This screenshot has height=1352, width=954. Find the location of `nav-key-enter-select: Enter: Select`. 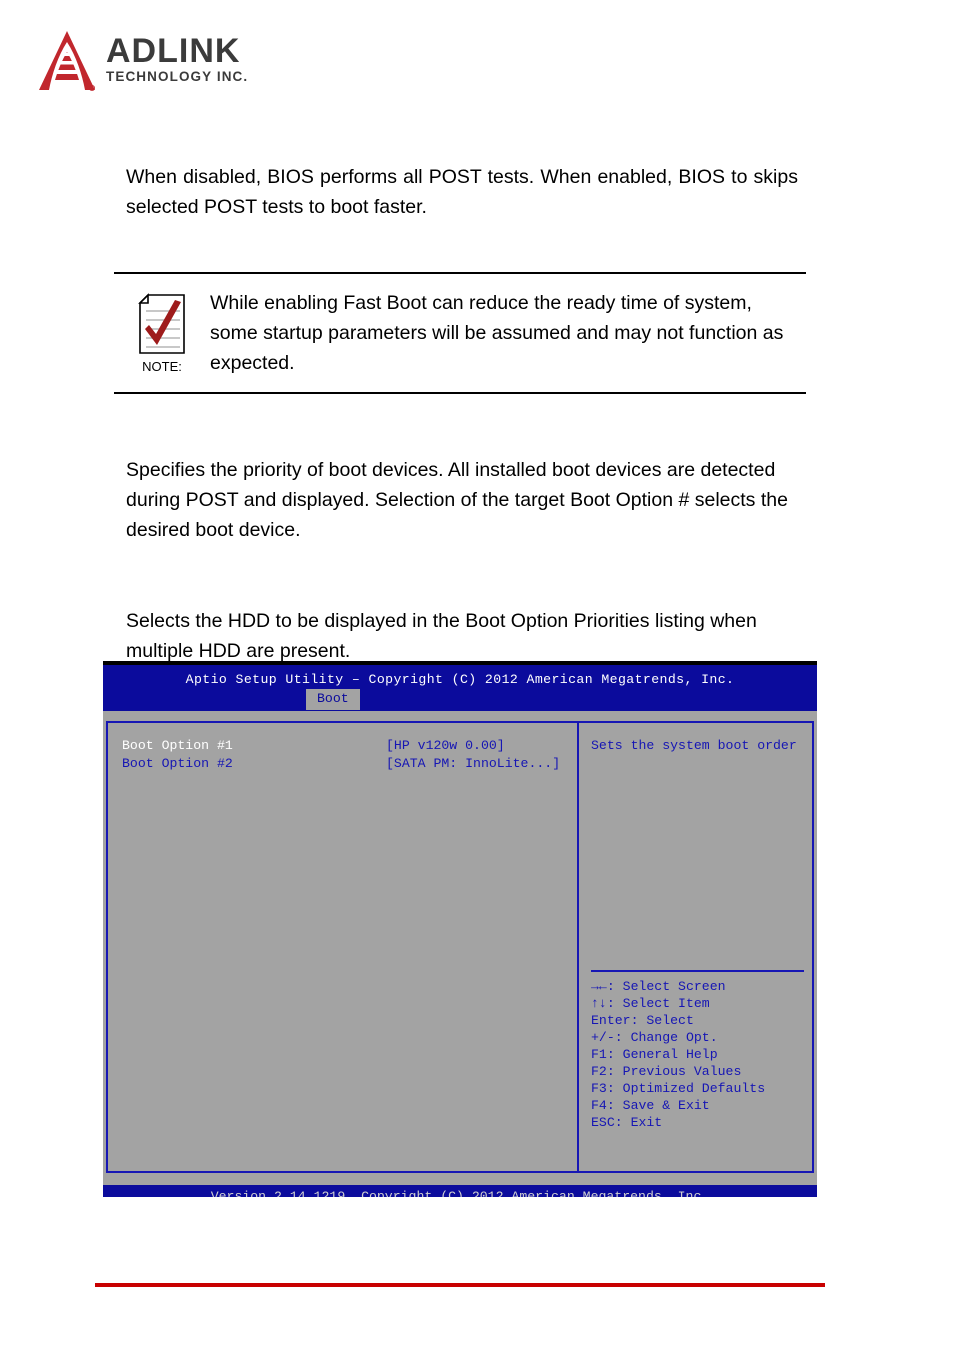

nav-key-enter-select: Enter: Select is located at coordinates (642, 1020).